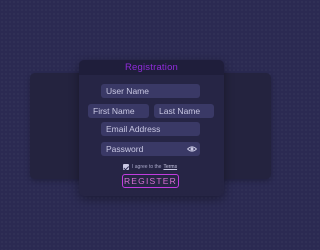 This screenshot has width=320, height=250. I want to click on email-field: Email Address, so click(150, 129).